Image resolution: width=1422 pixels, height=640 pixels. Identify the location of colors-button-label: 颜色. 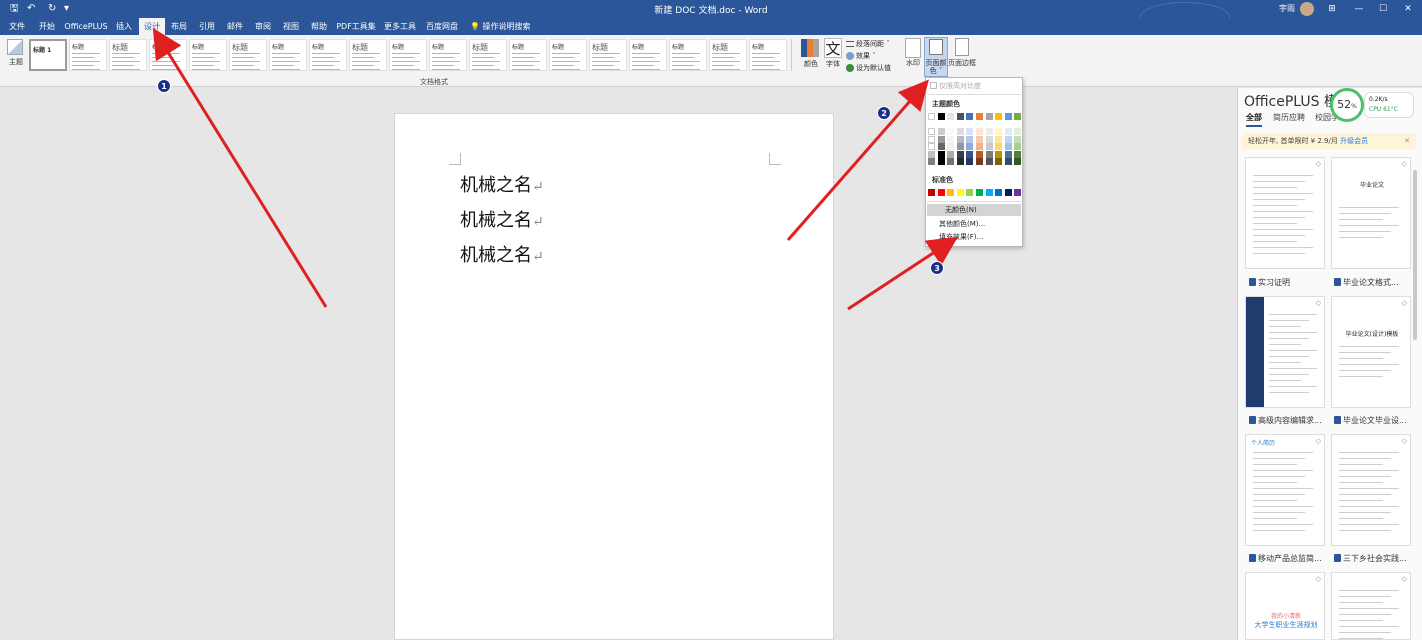
(811, 64).